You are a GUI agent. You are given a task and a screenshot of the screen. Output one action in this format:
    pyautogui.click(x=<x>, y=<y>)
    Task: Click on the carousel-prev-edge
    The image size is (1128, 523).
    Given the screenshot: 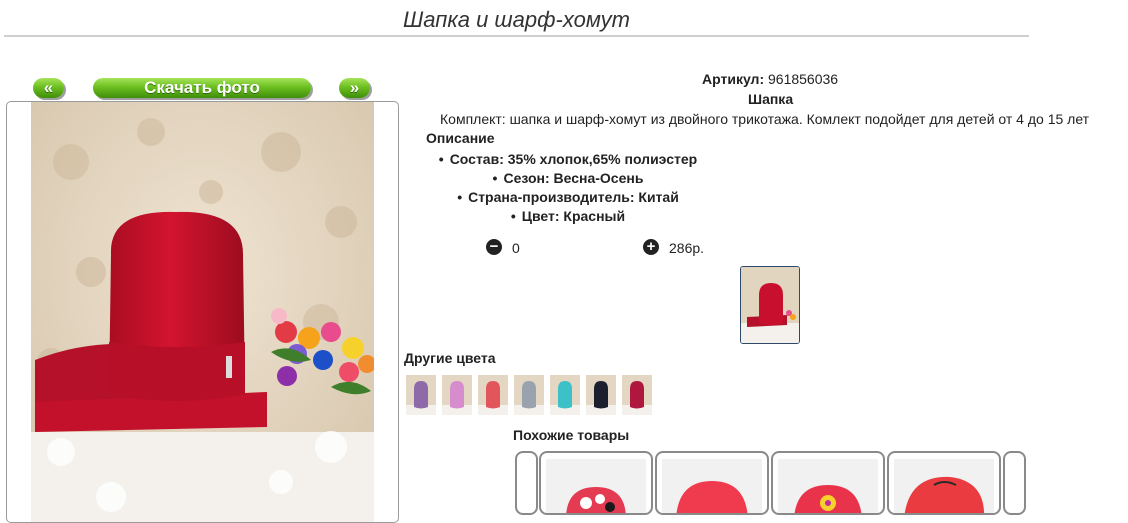 What is the action you would take?
    pyautogui.click(x=526, y=483)
    